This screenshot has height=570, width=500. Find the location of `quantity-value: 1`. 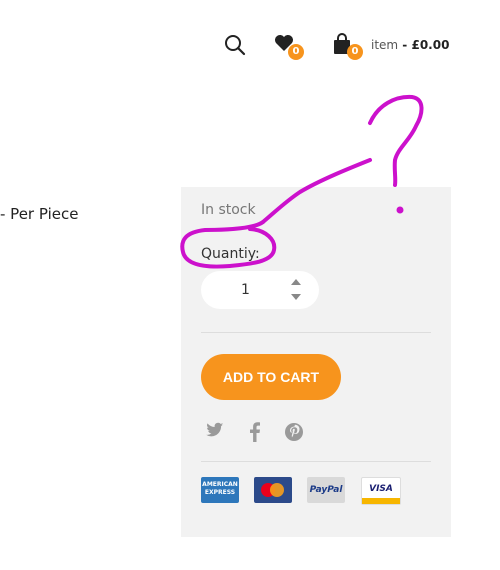

quantity-value: 1 is located at coordinates (245, 290).